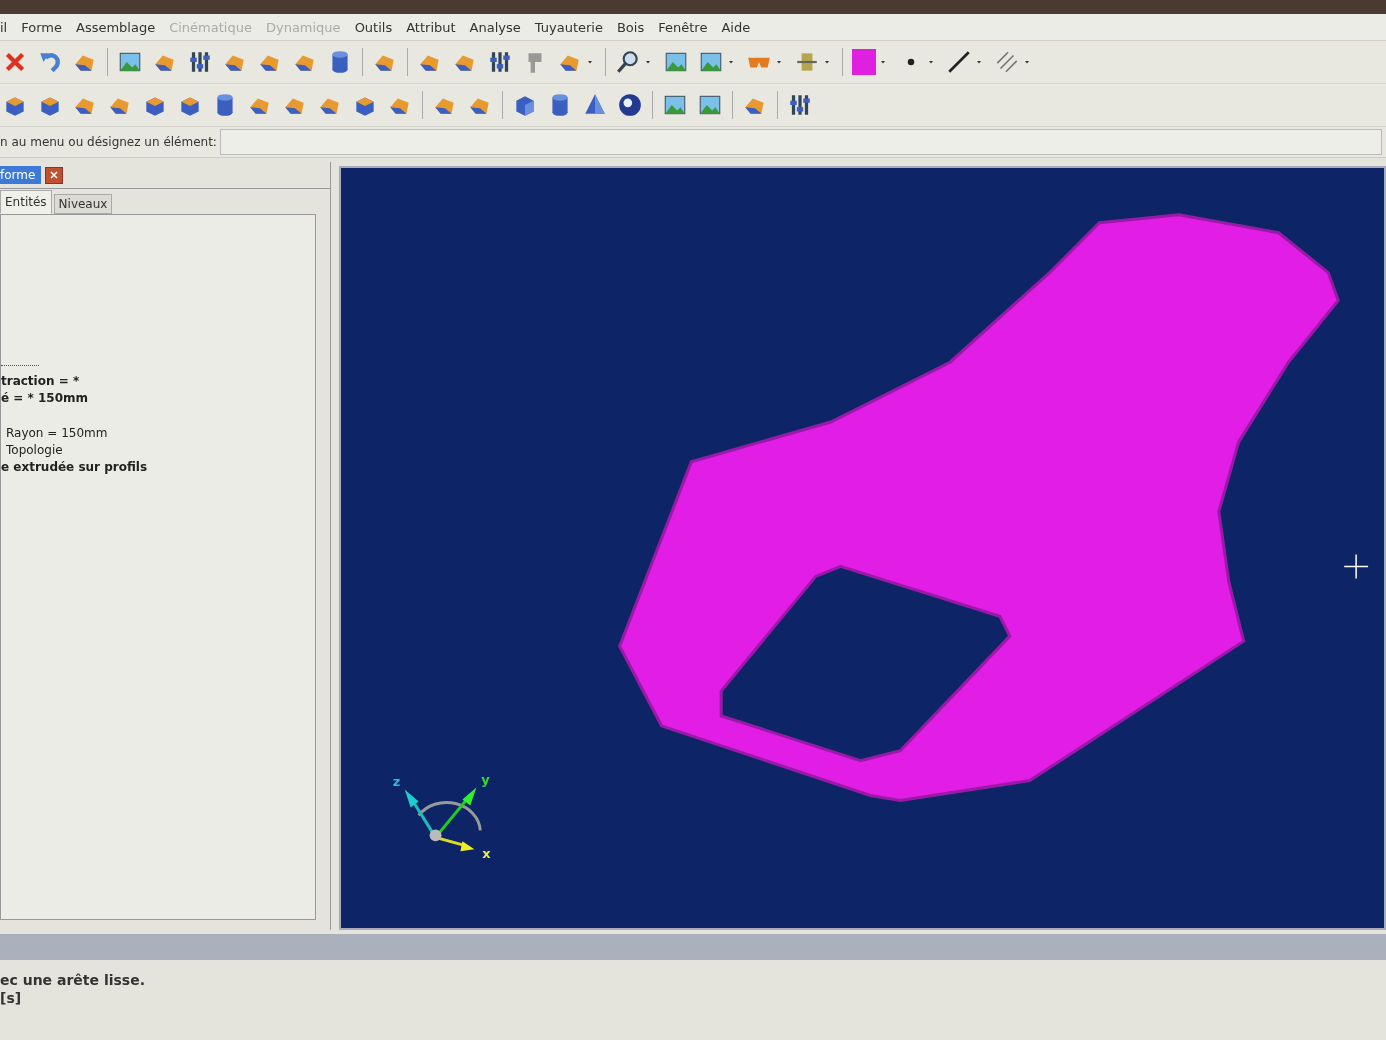 This screenshot has width=1386, height=1040. I want to click on tree-item: é = * 150mm, so click(158, 398).